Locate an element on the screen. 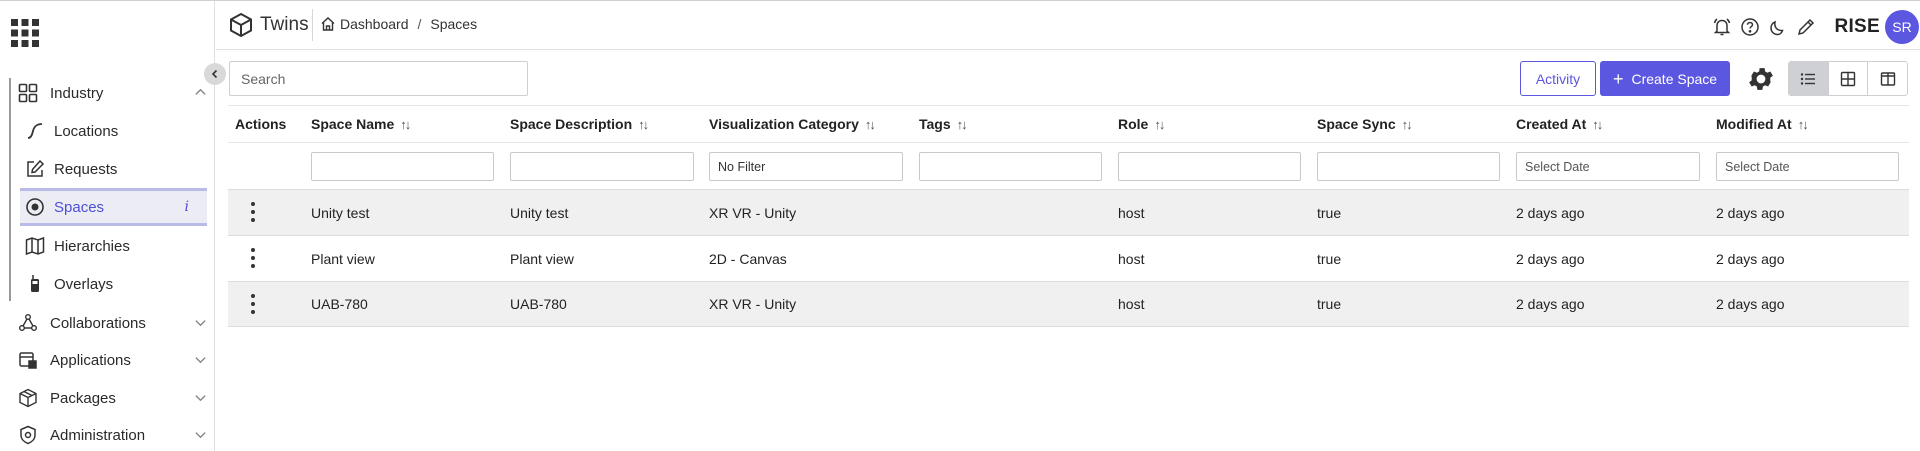 The width and height of the screenshot is (1920, 451). bell-icon is located at coordinates (1722, 27).